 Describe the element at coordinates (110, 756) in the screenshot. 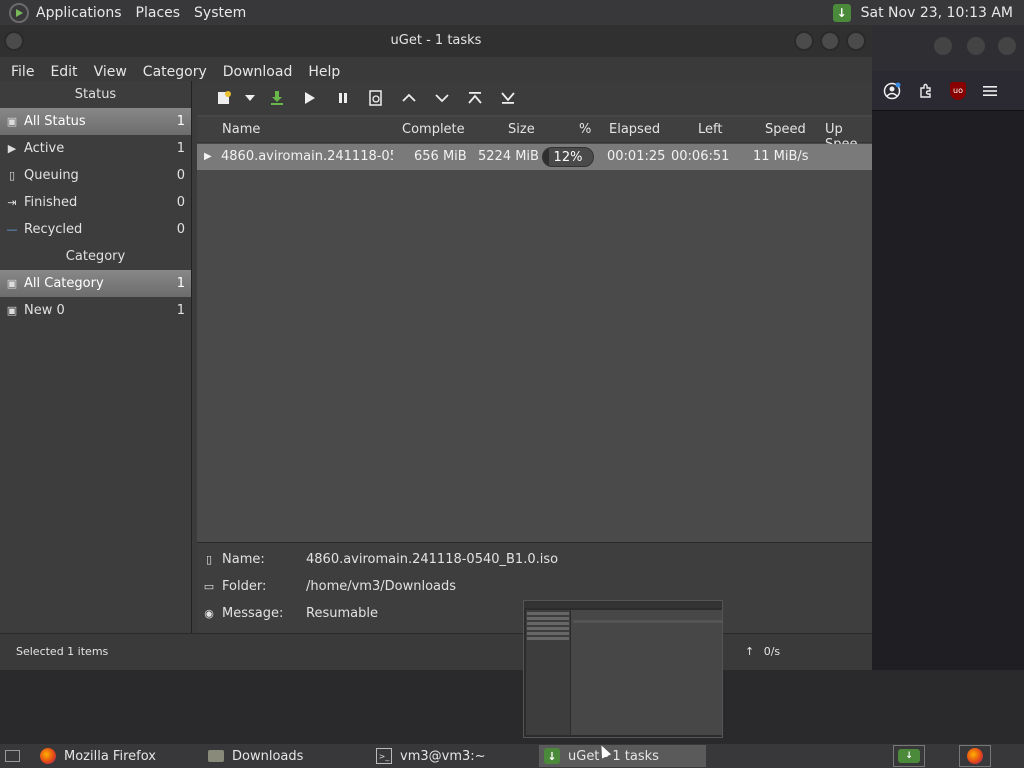

I see `taskbar-item-label: Mozilla Firefox` at that location.